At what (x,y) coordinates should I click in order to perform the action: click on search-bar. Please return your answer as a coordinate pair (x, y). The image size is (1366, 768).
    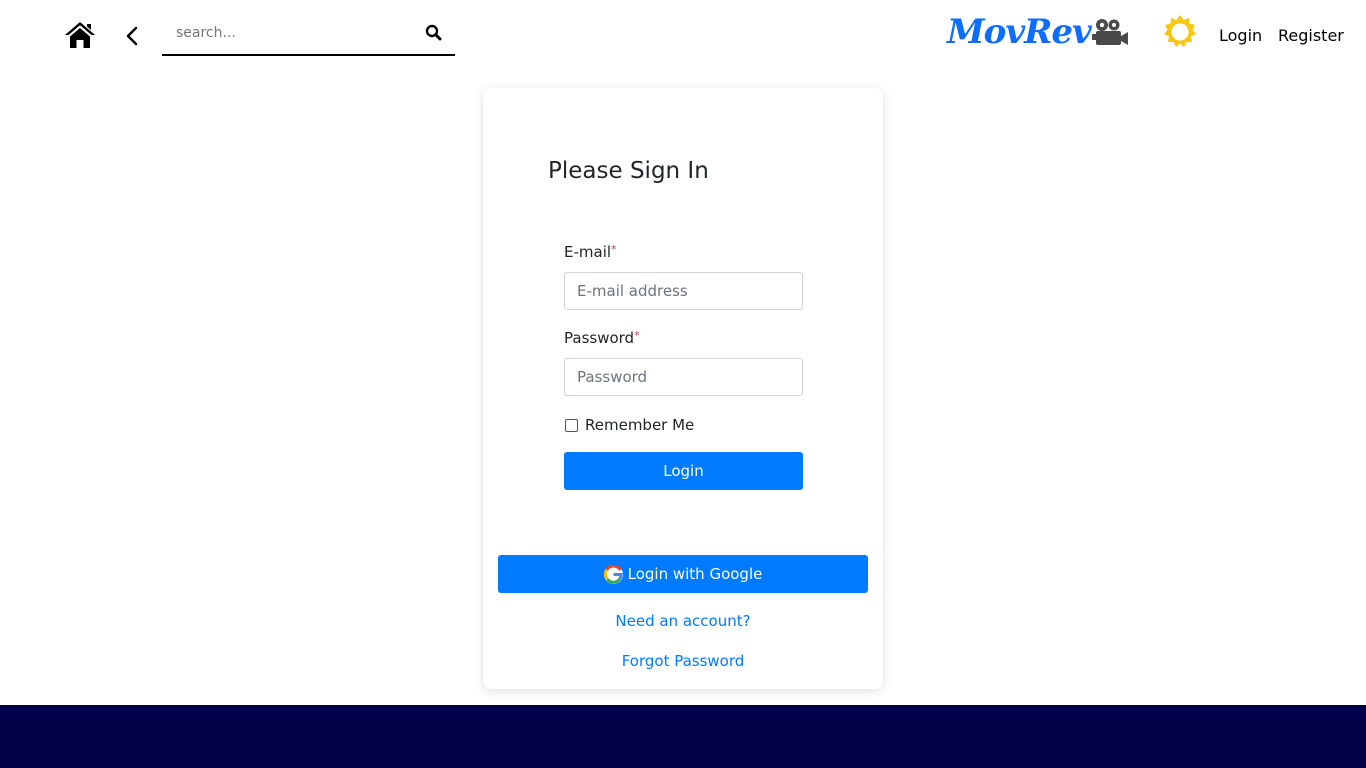
    Looking at the image, I should click on (308, 34).